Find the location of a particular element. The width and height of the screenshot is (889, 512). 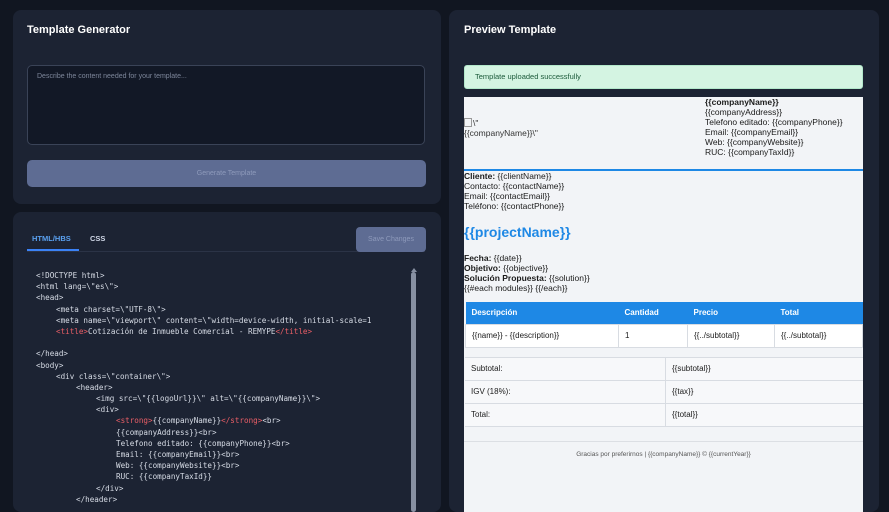

code-text-token: Telefono editado: {{companyPhone}}<br> is located at coordinates (203, 443).